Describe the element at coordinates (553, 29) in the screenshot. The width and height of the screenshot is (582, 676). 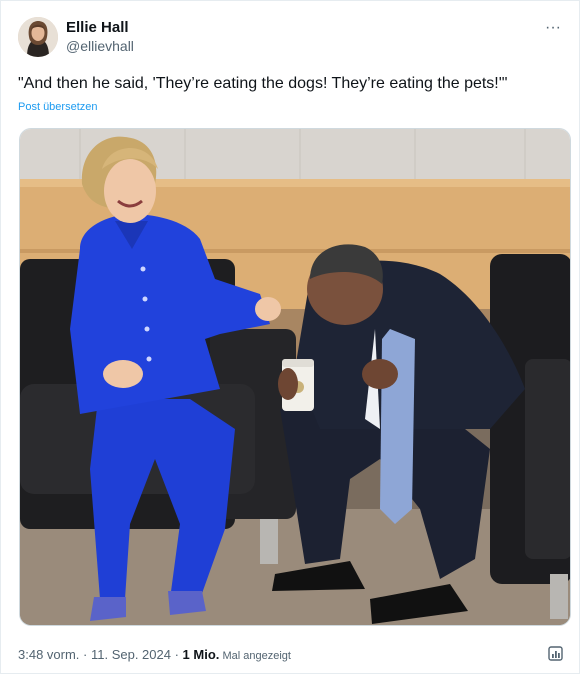
I see `more-options-icon: ···` at that location.